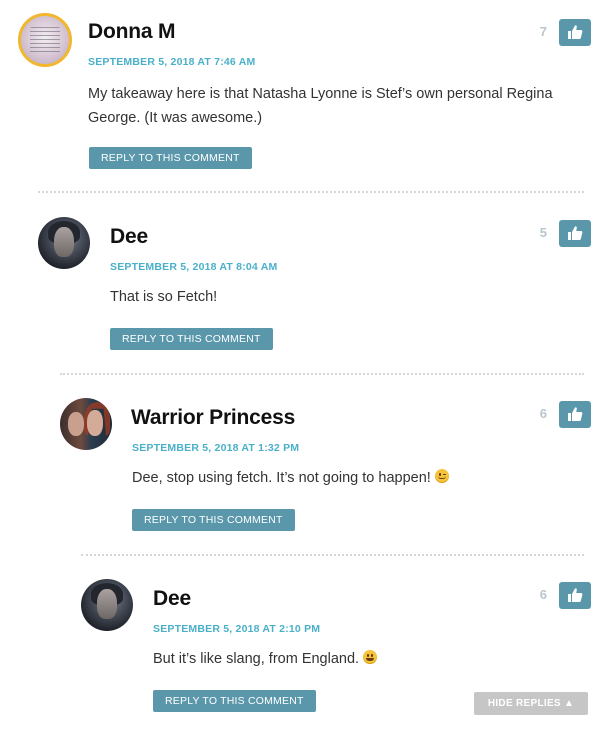  What do you see at coordinates (543, 31) in the screenshot?
I see `like-count: 7` at bounding box center [543, 31].